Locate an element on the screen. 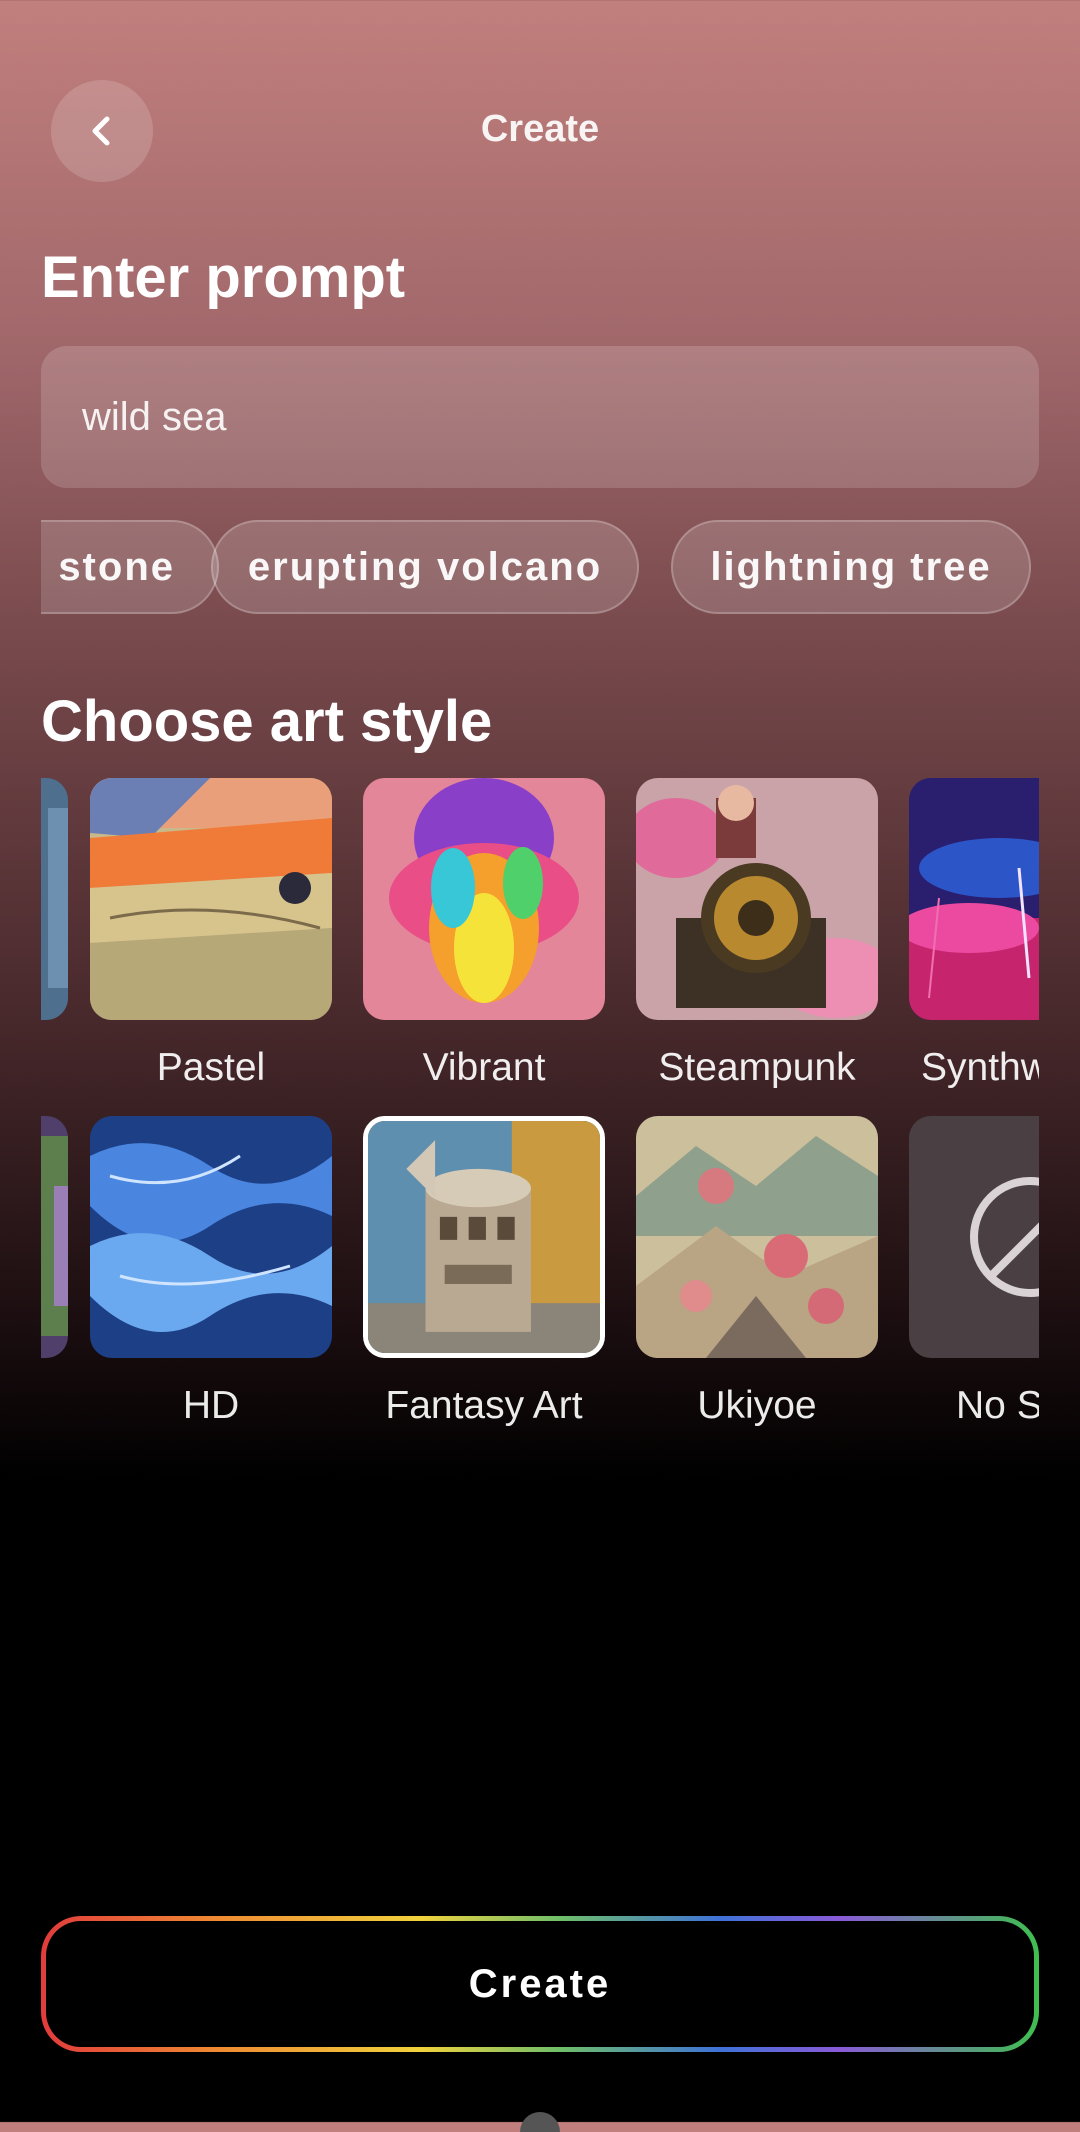 The width and height of the screenshot is (1080, 2132). style-tile-steampunk is located at coordinates (757, 899).